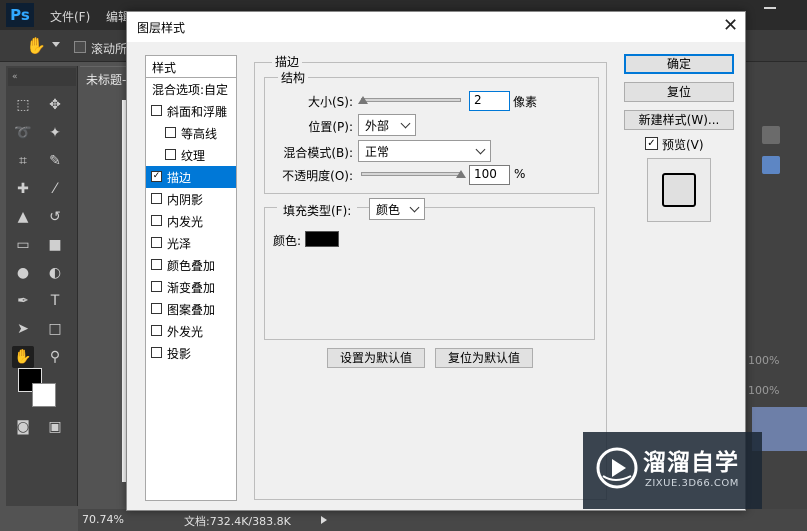 This screenshot has width=807, height=531. I want to click on style-item-label: 投影, so click(179, 354).